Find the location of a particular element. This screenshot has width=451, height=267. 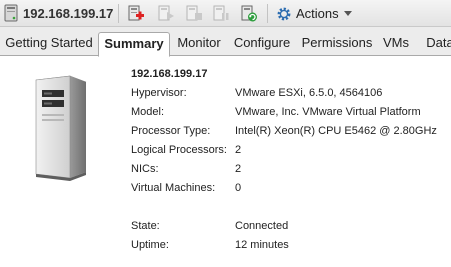

object-title-bar: 192.168.199.17 Actions is located at coordinates (225, 13).